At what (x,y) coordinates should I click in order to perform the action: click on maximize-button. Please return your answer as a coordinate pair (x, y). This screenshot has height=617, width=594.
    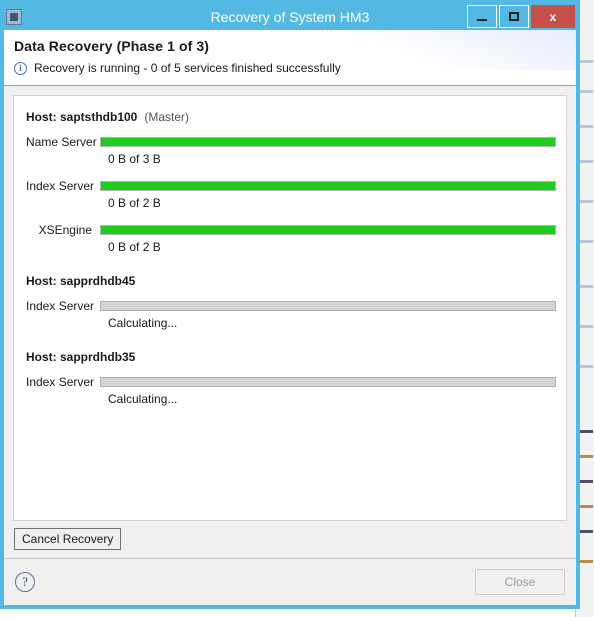
    Looking at the image, I should click on (514, 16).